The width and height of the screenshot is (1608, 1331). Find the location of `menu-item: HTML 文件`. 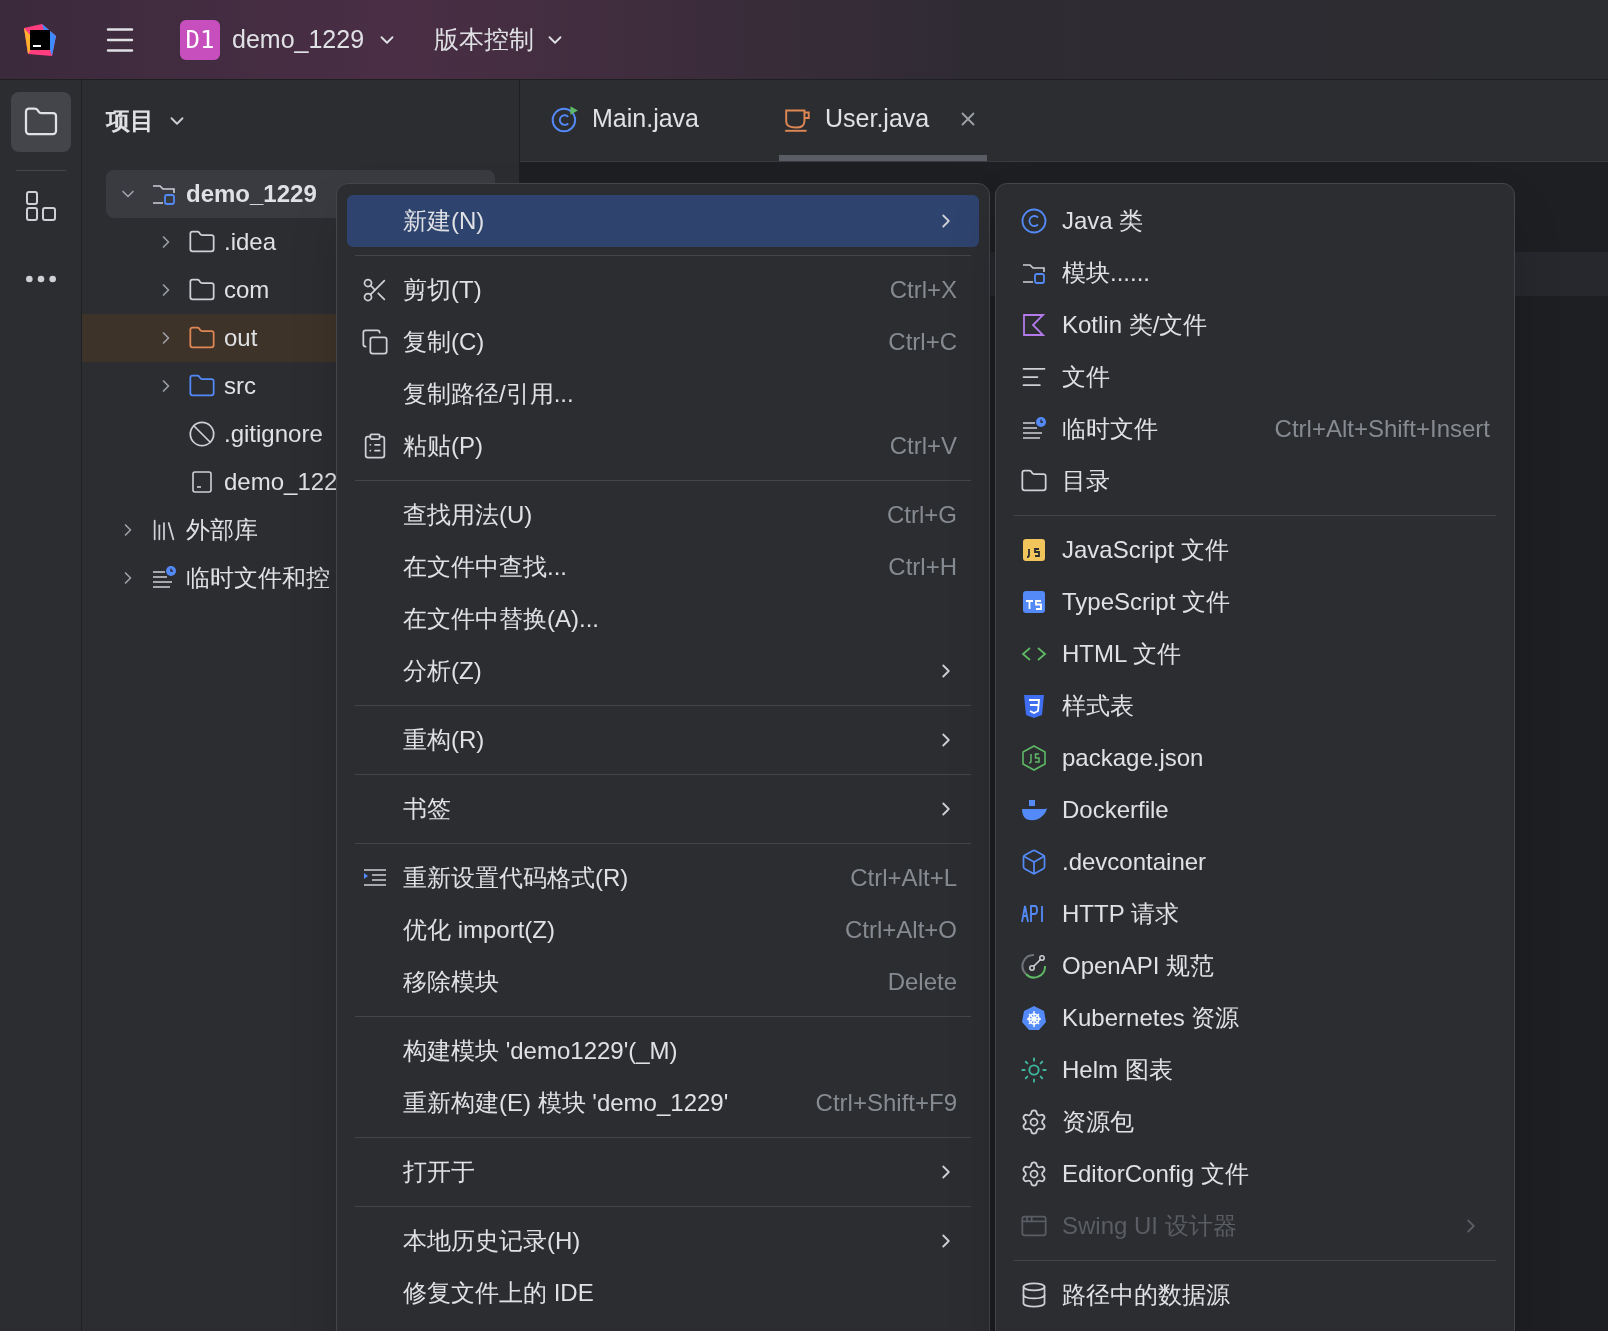

menu-item: HTML 文件 is located at coordinates (1255, 654).